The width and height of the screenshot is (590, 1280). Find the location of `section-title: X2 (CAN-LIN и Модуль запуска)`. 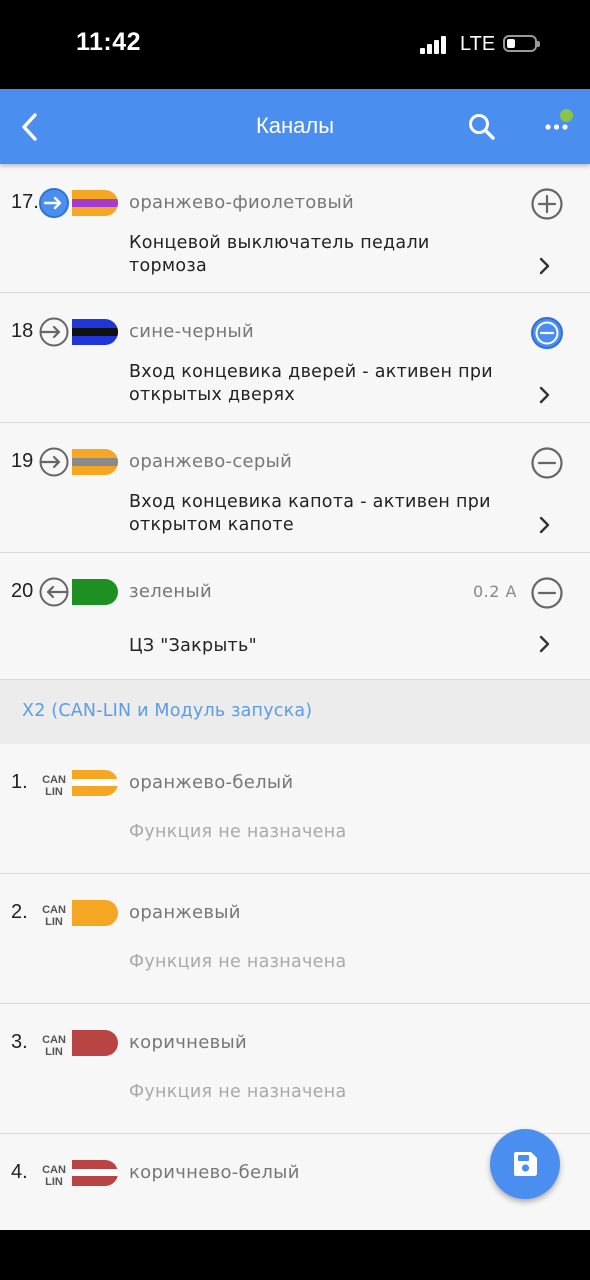

section-title: X2 (CAN-LIN и Модуль запуска) is located at coordinates (167, 711).